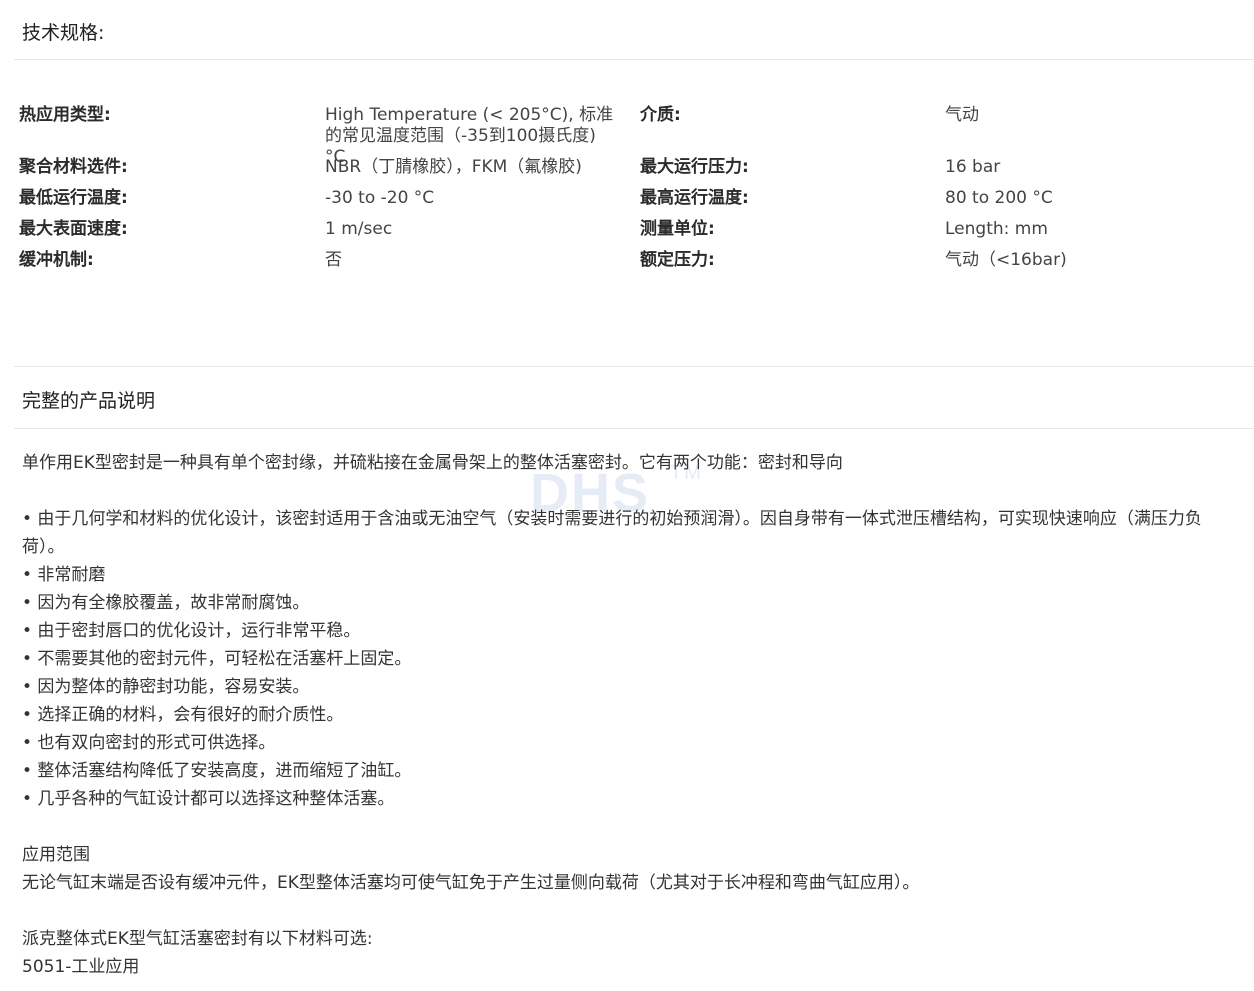  I want to click on description-top-divider, so click(634, 366).